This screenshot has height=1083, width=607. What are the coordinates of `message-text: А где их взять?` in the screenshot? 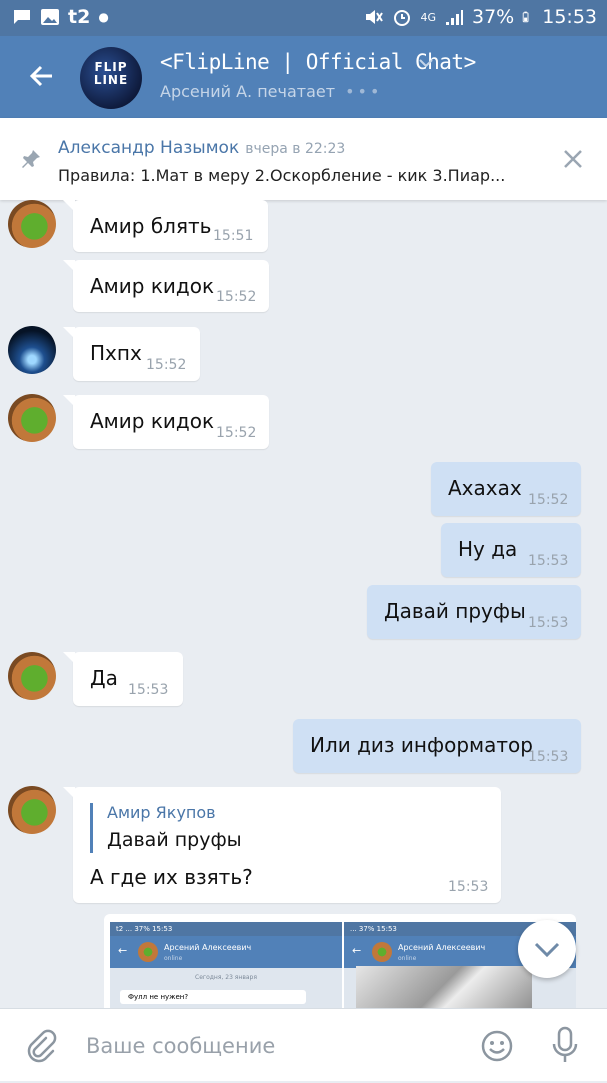 It's located at (171, 877).